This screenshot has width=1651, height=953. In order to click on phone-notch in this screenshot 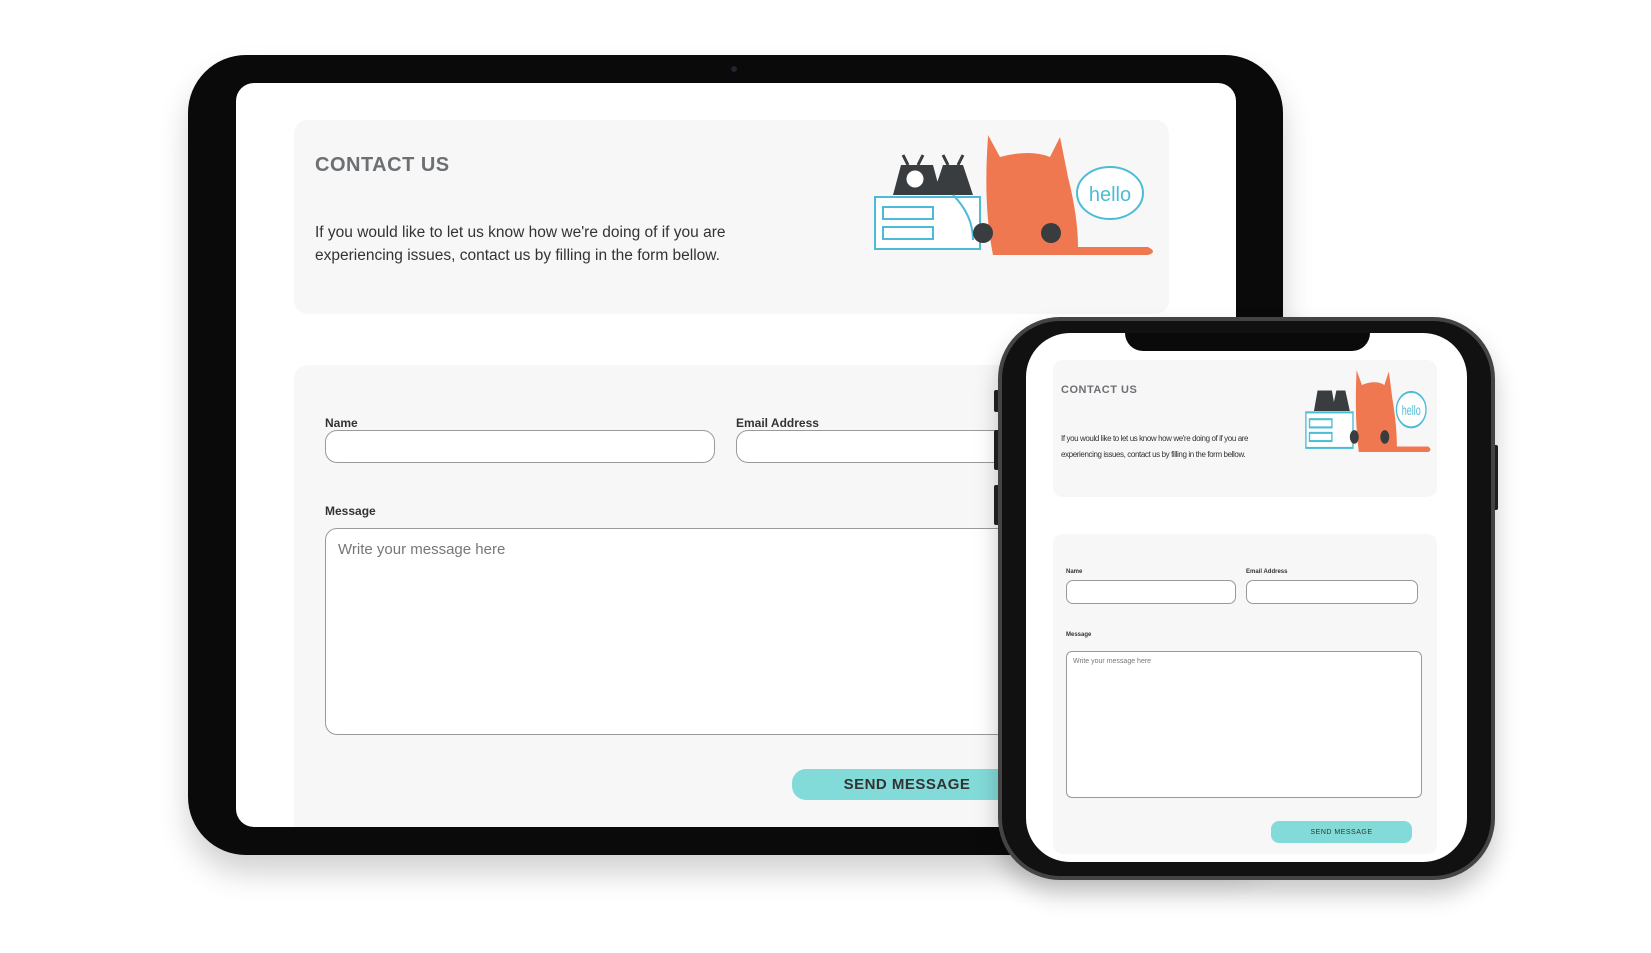, I will do `click(1247, 342)`.